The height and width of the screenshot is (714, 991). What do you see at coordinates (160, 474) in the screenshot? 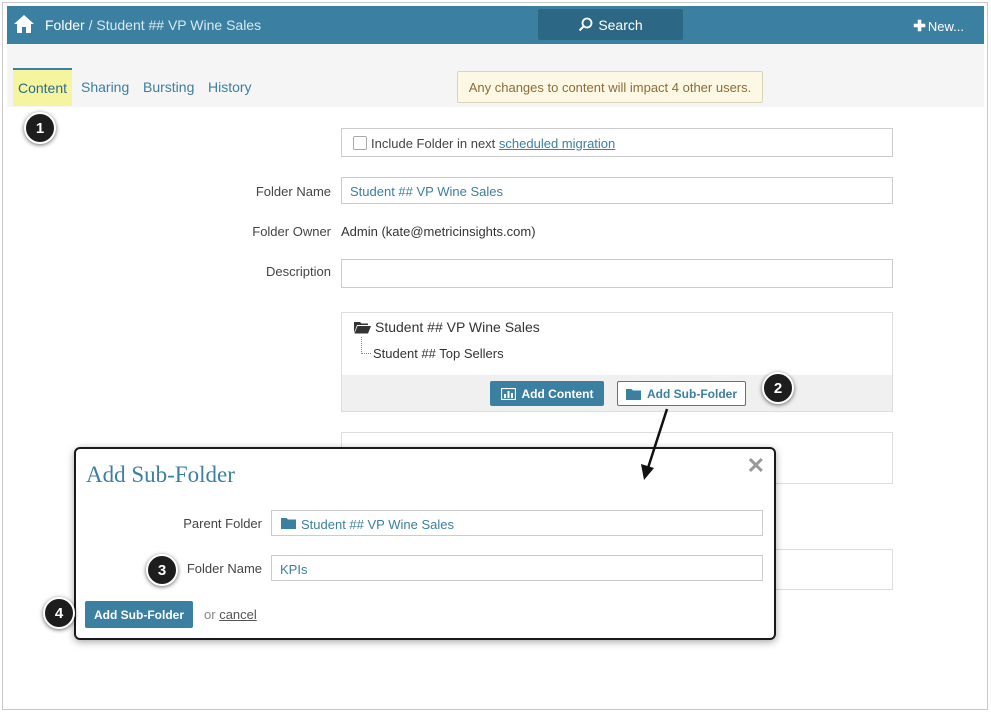
I see `dialog-title: Add Sub-Folder` at bounding box center [160, 474].